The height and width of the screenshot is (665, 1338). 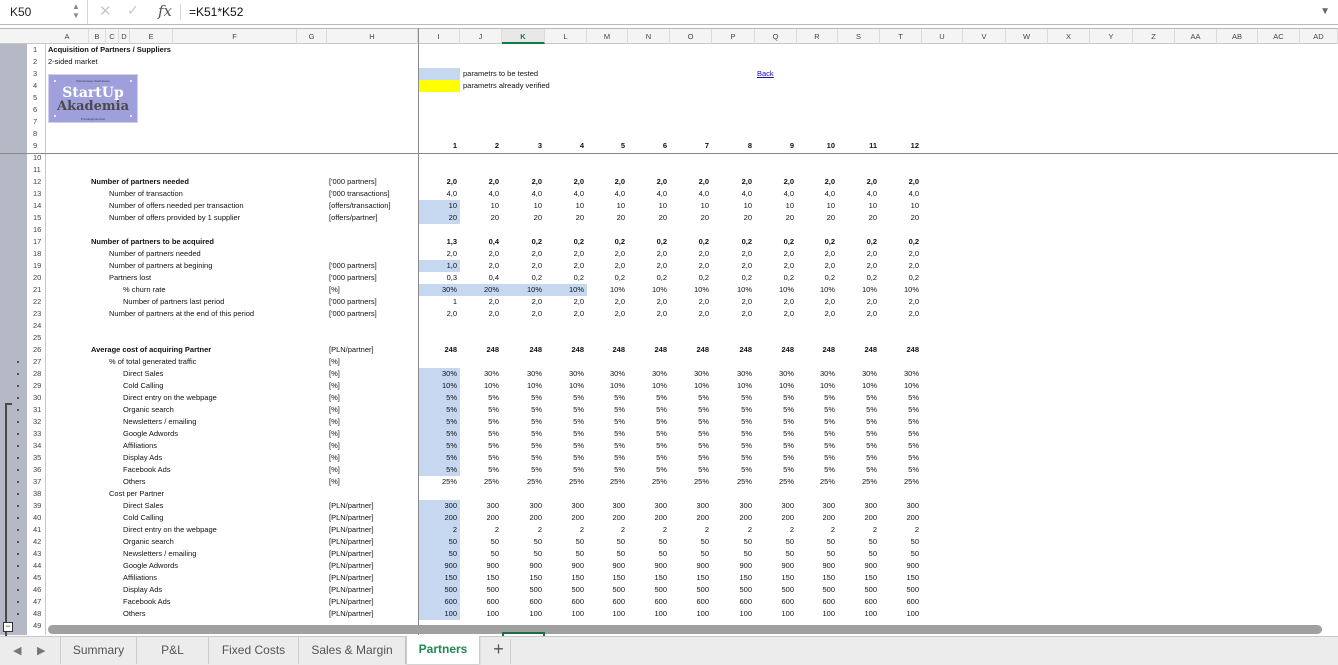 I want to click on row-header-20: 20, so click(x=36, y=278).